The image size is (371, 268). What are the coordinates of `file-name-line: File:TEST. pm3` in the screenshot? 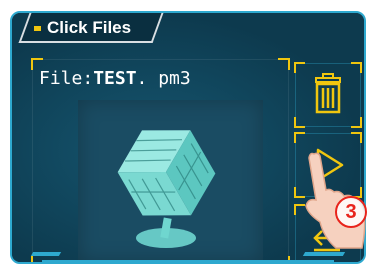 It's located at (115, 78).